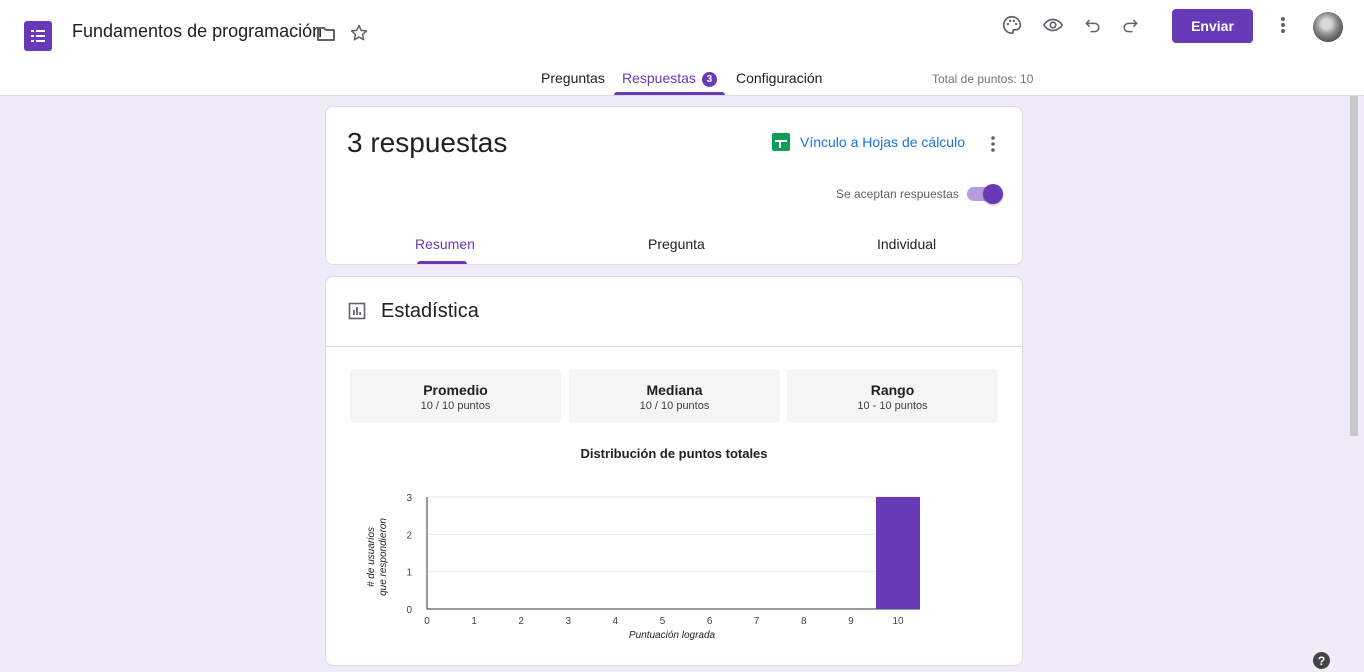 This screenshot has height=672, width=1364. What do you see at coordinates (1053, 25) in the screenshot?
I see `preview-eye-icon` at bounding box center [1053, 25].